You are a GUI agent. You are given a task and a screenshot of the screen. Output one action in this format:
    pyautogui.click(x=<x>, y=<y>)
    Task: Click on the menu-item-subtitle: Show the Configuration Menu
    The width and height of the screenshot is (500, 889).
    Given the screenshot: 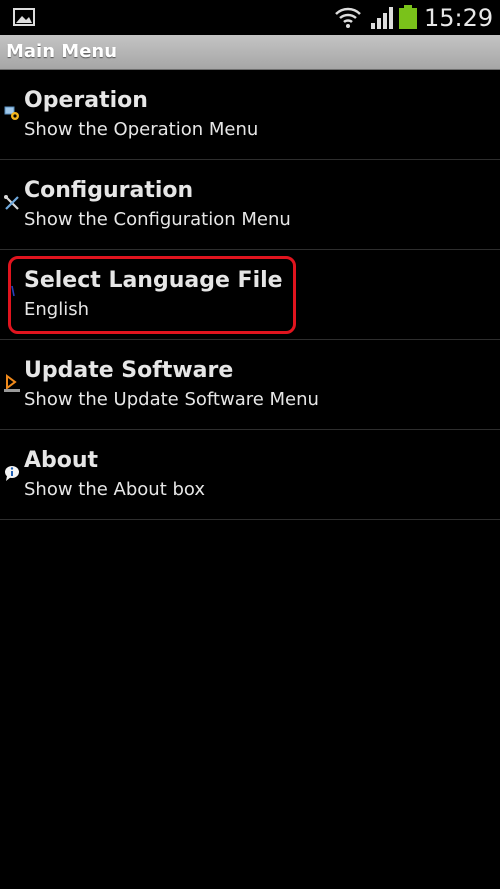 What is the action you would take?
    pyautogui.click(x=157, y=219)
    